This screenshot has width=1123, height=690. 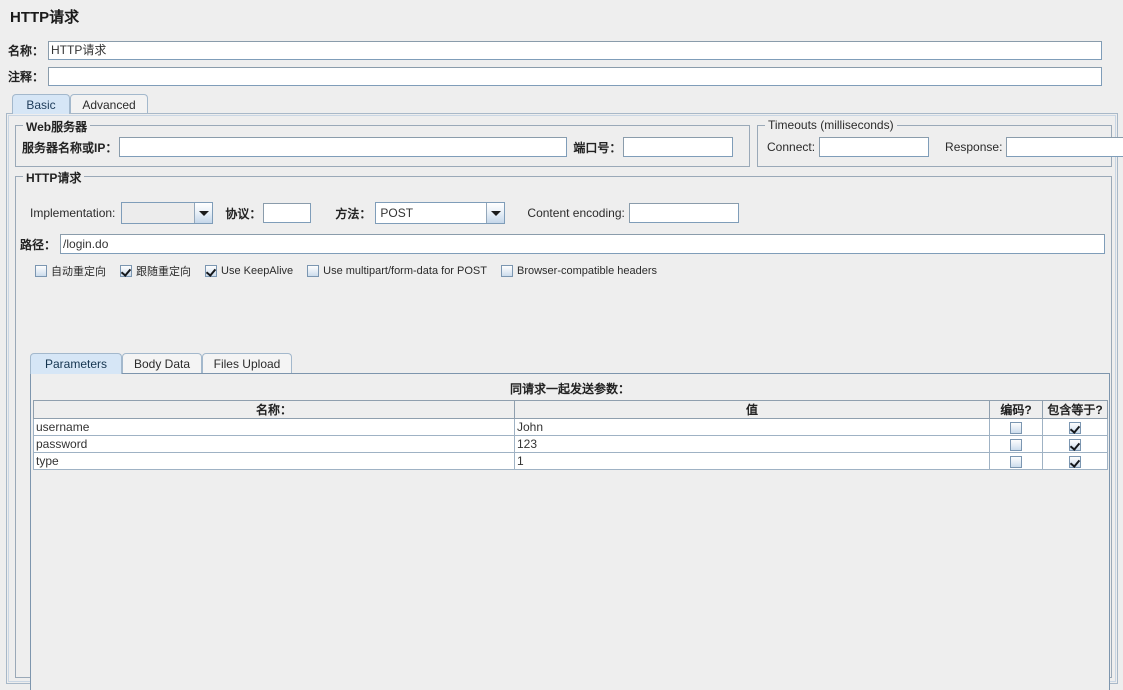 I want to click on tab-body-data: Body Data, so click(x=162, y=363).